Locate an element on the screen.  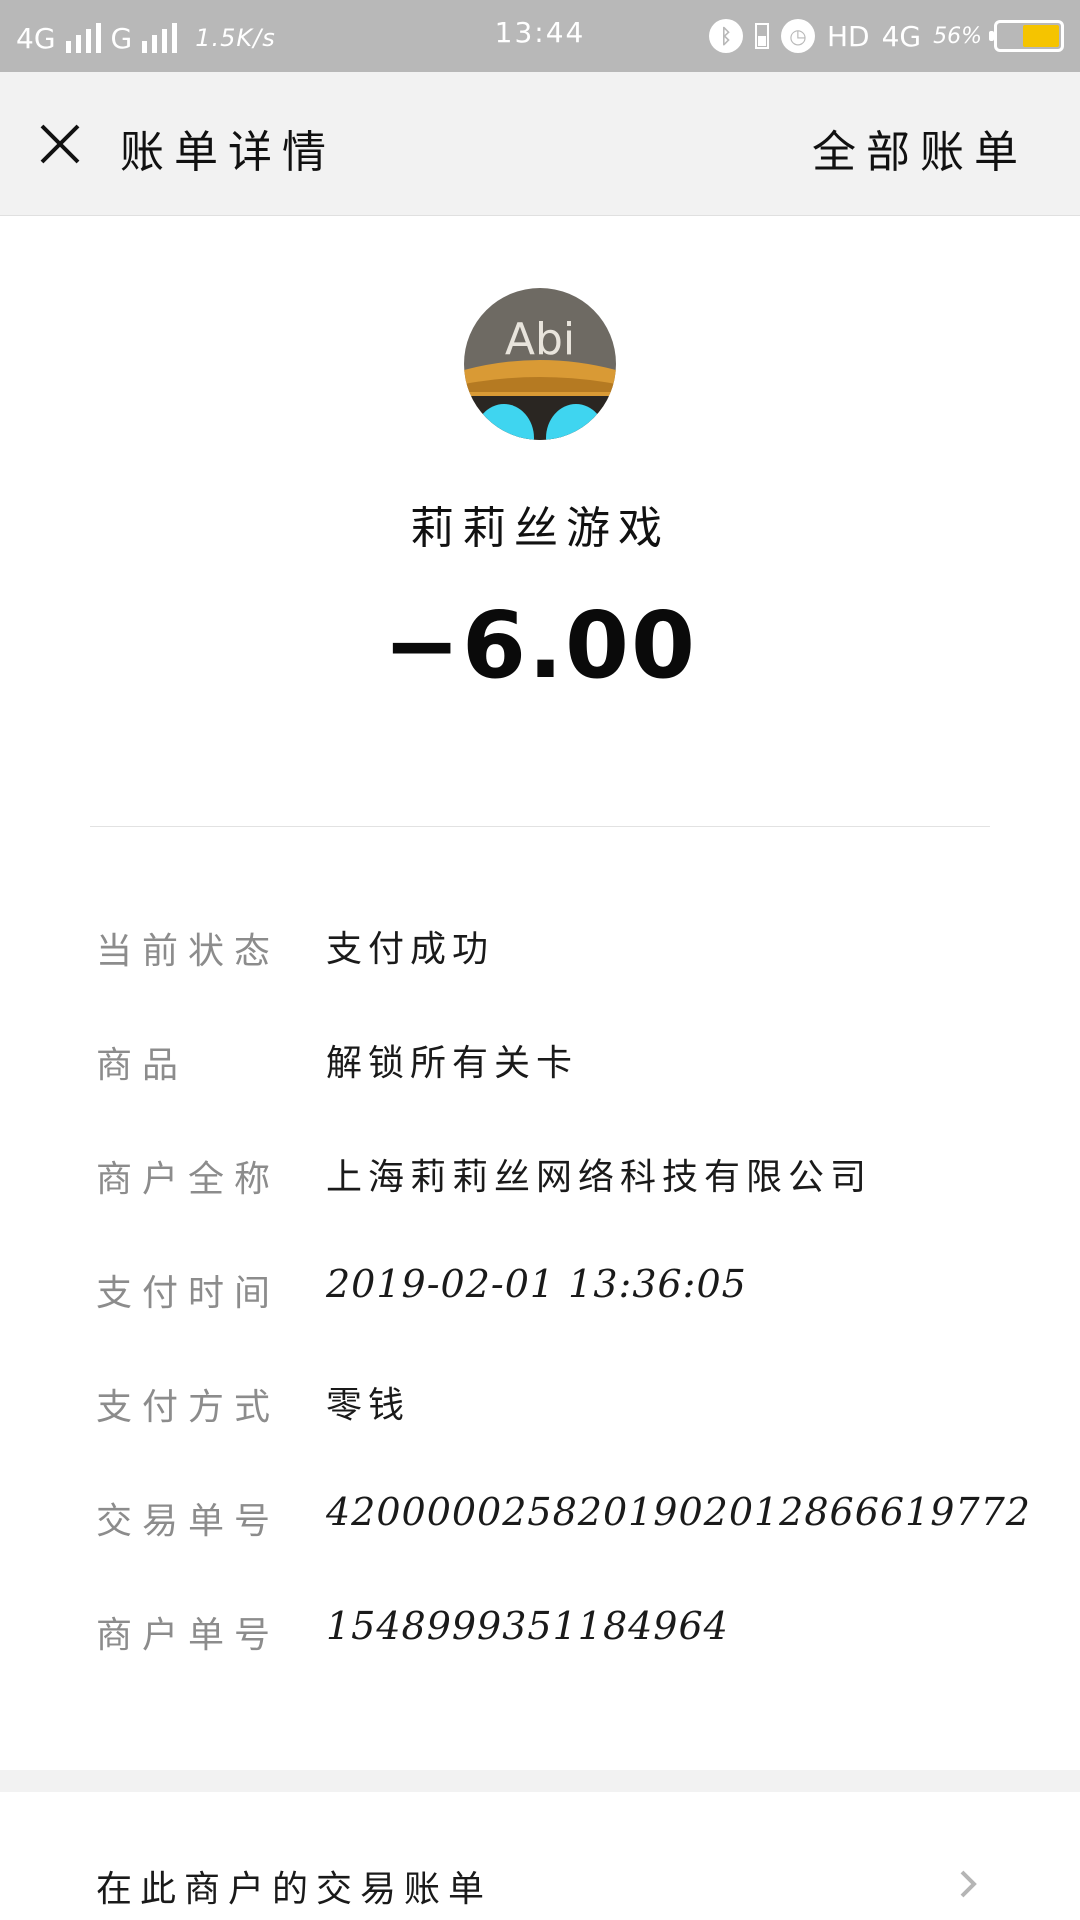
detail-row-status: 当前状态 支付成功 is located at coordinates (540, 946).